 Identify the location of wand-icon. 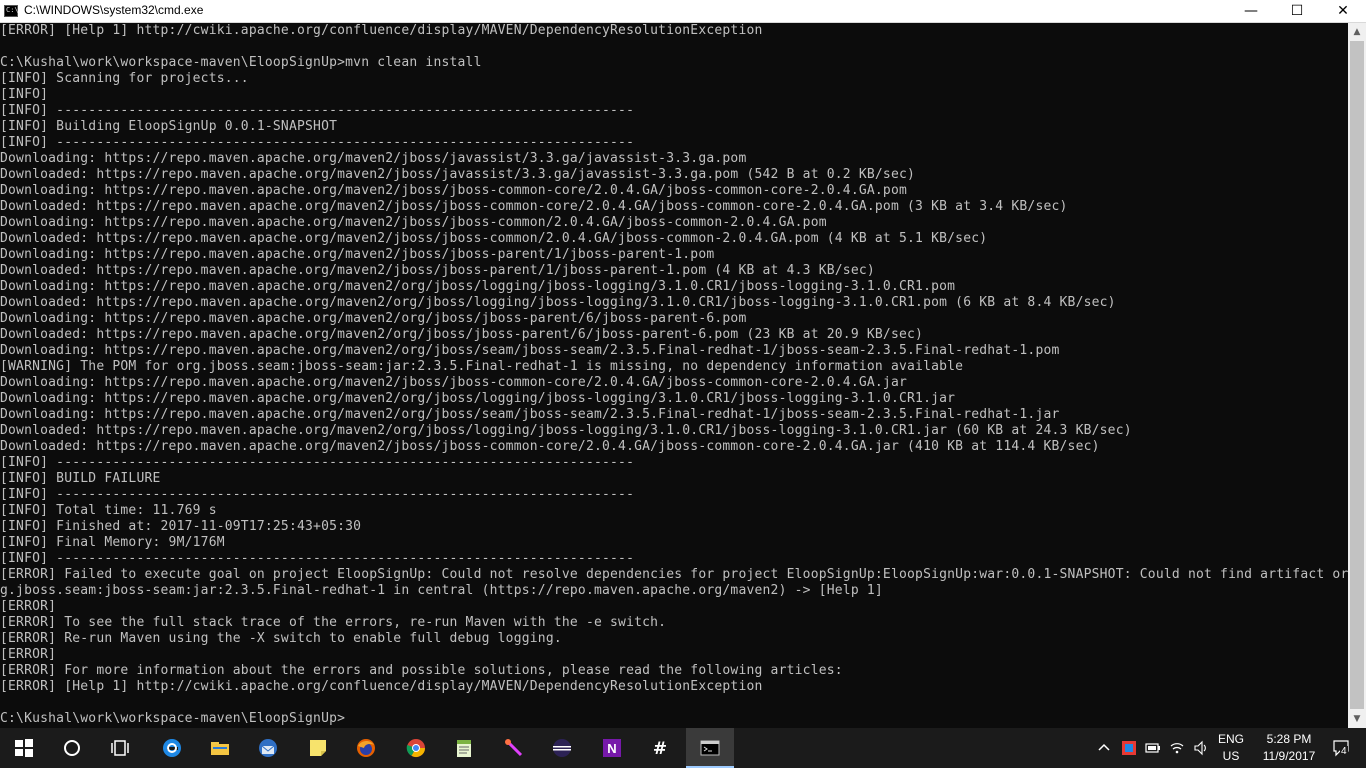
(514, 748).